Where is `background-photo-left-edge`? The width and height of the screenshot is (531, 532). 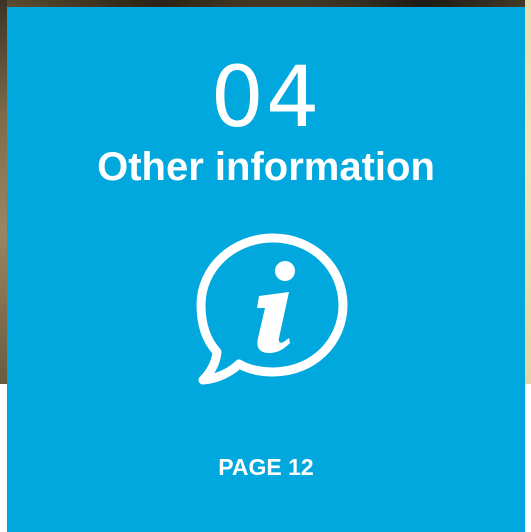 background-photo-left-edge is located at coordinates (3, 192).